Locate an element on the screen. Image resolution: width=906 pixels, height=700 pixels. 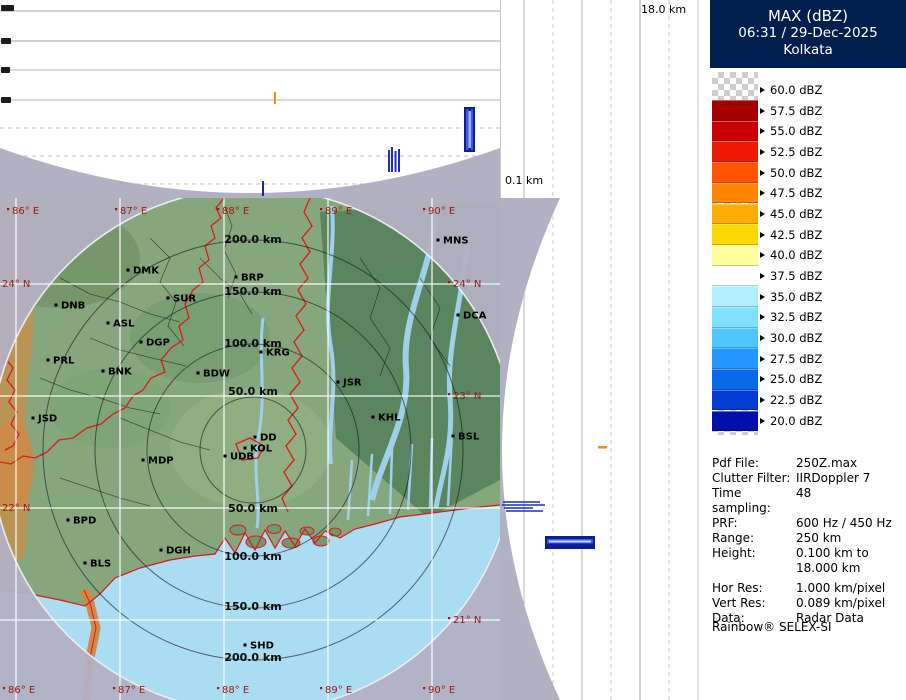
legend-colorbar is located at coordinates (735, 253).